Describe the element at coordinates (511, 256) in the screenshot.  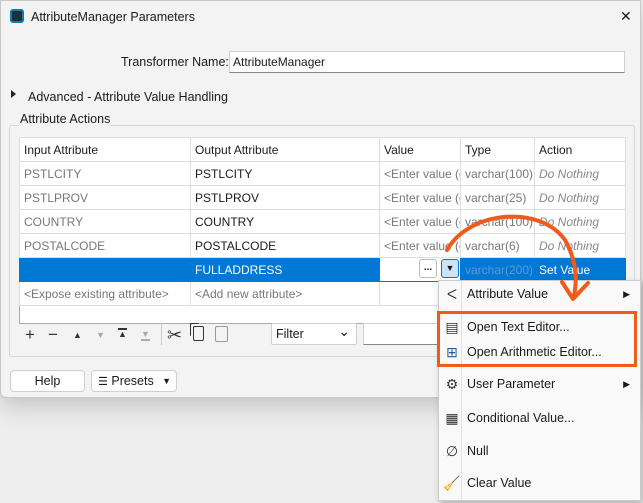
I see `arrow-curve` at that location.